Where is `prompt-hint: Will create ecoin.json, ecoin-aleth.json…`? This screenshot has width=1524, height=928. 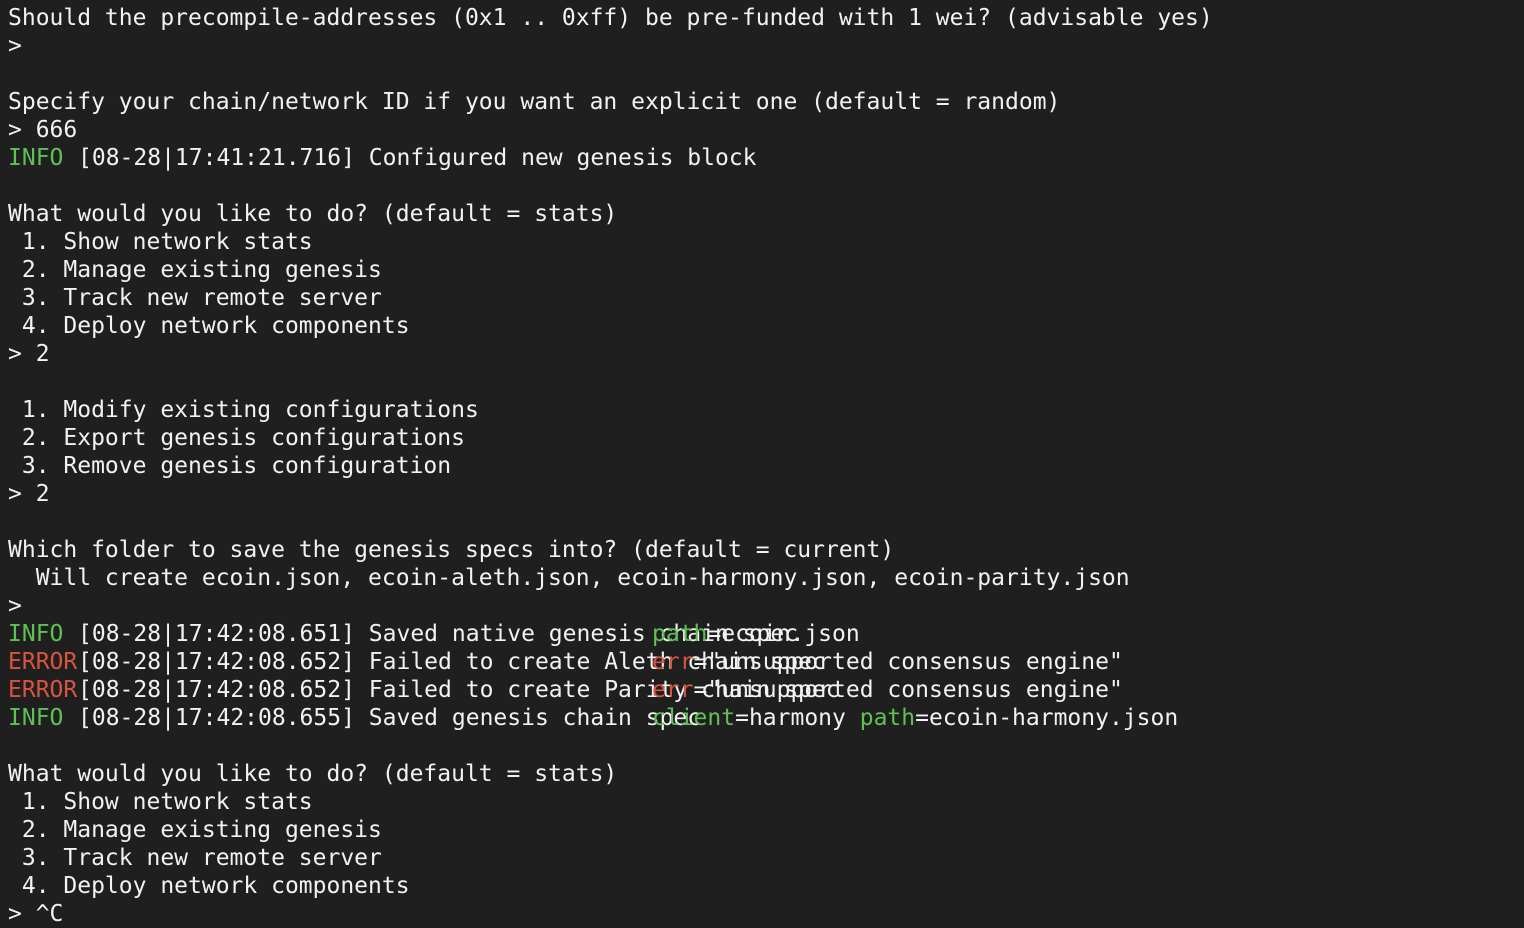
prompt-hint: Will create ecoin.json, ecoin-aleth.json… is located at coordinates (569, 578).